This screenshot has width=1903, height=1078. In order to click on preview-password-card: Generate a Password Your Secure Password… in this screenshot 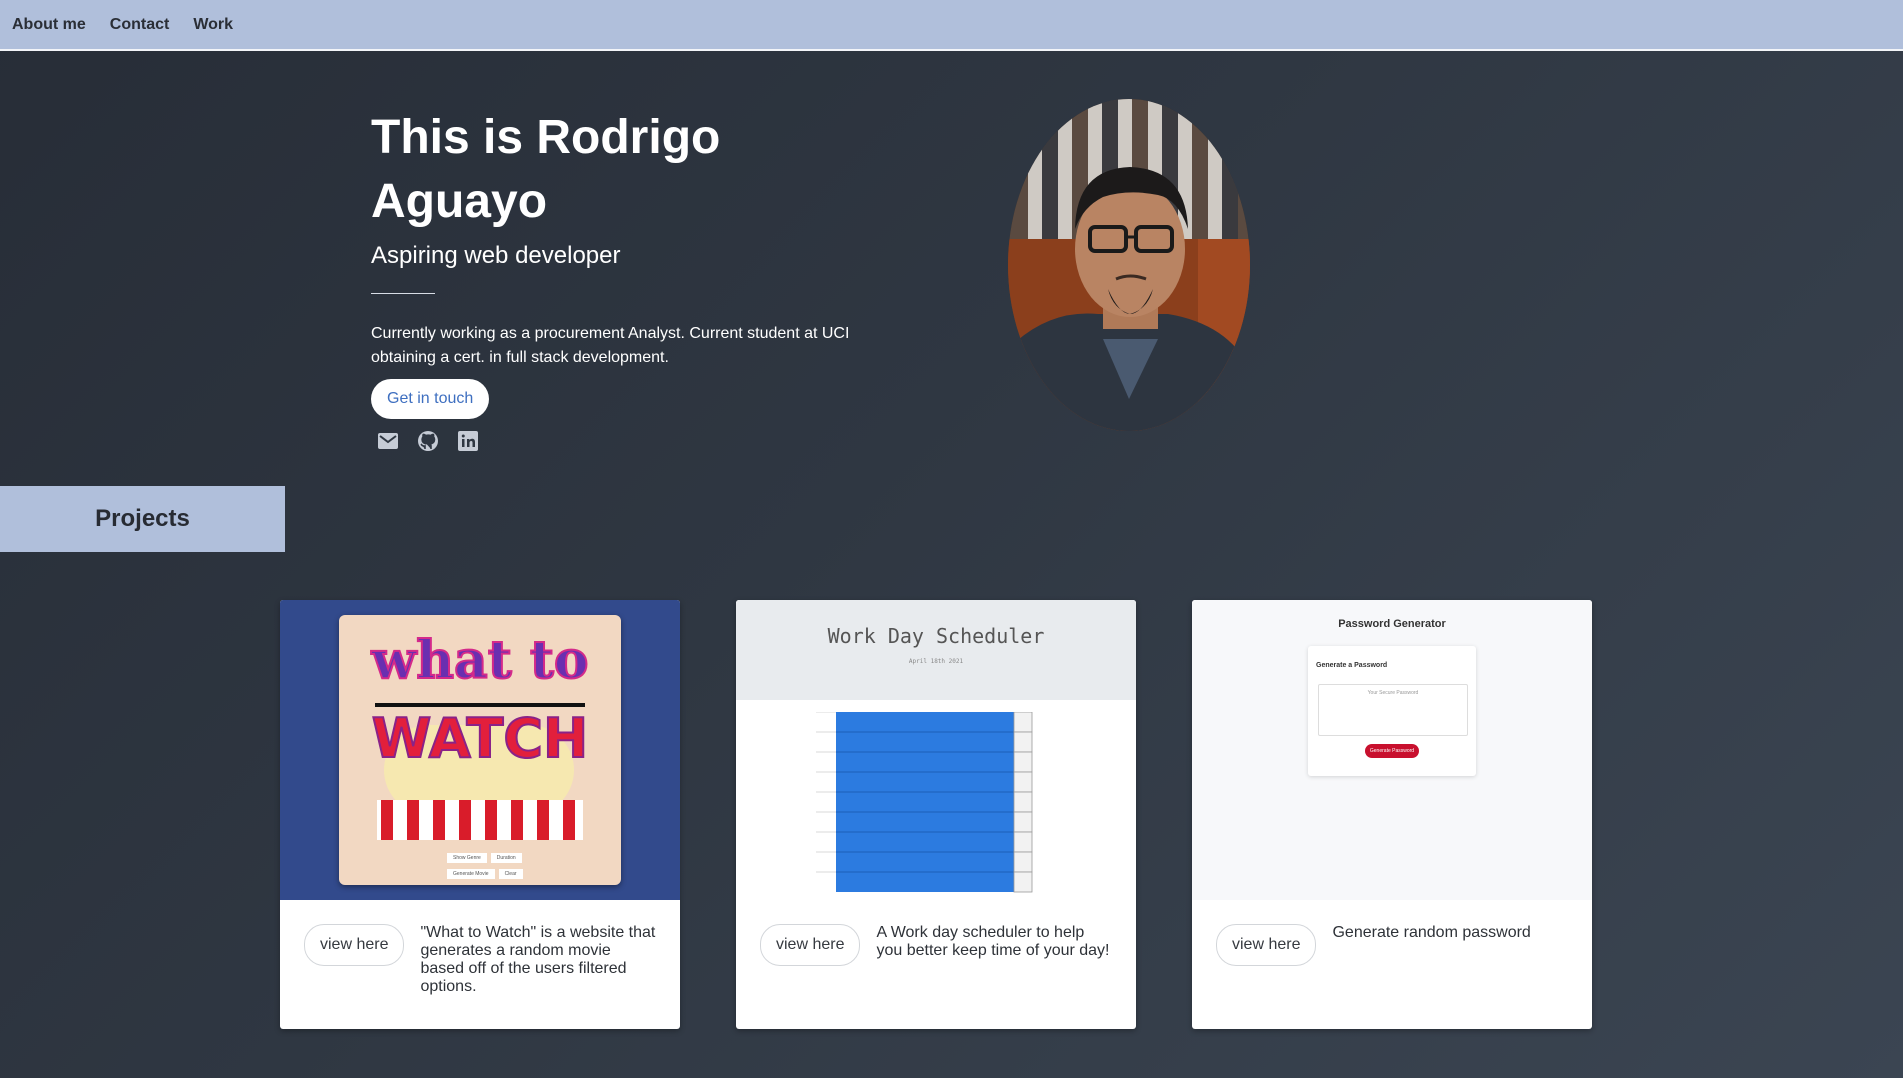, I will do `click(1392, 711)`.